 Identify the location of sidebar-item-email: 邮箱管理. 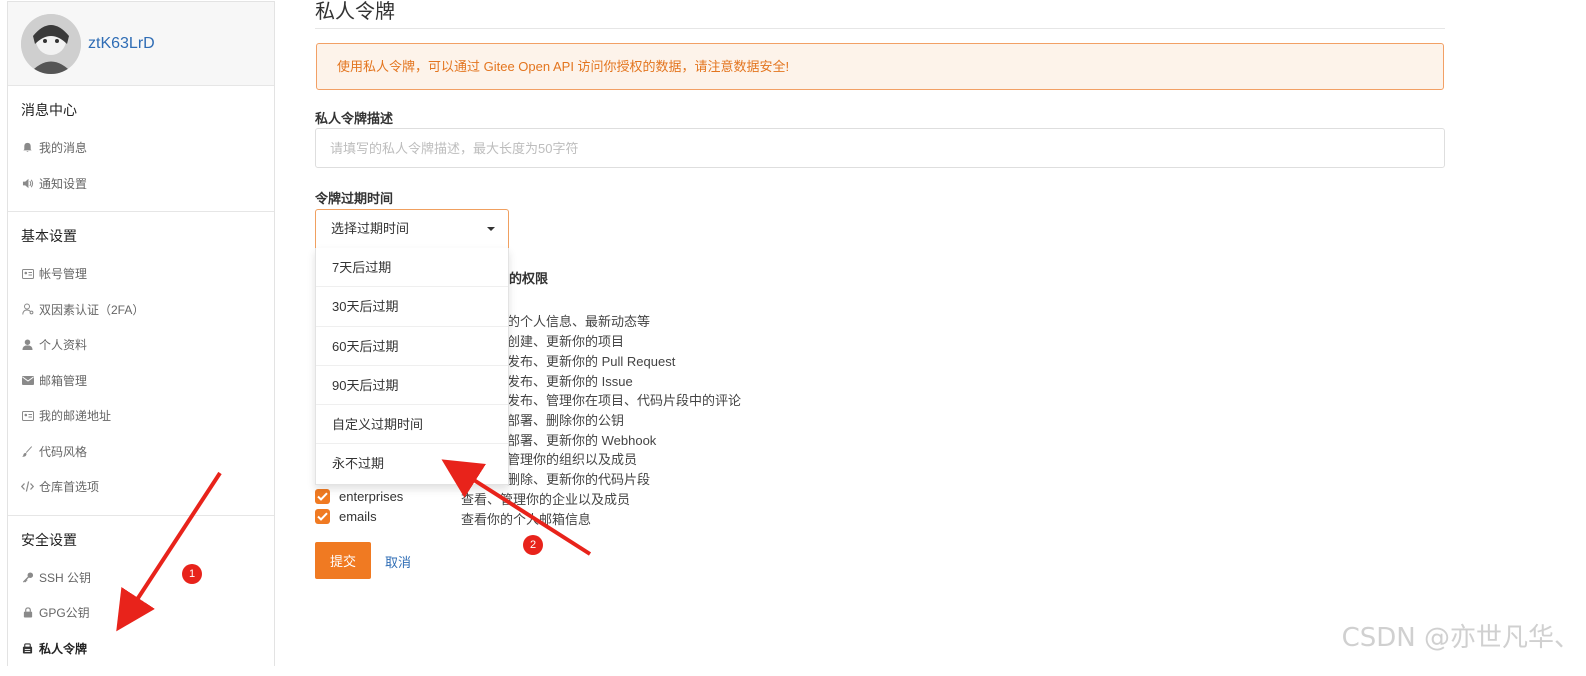
(141, 381).